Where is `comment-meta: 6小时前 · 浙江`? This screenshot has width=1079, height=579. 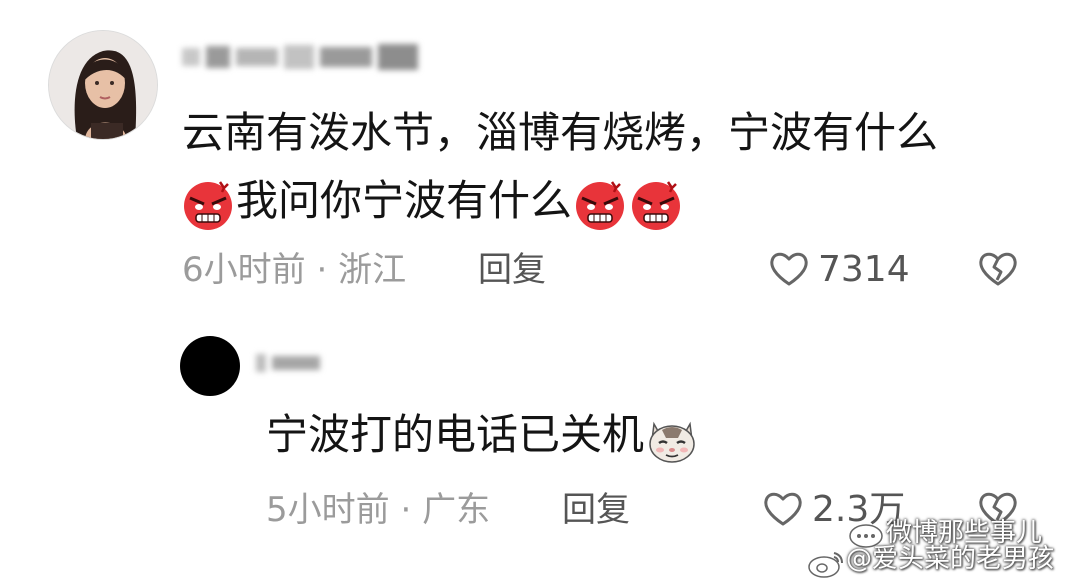
comment-meta: 6小时前 · 浙江 is located at coordinates (294, 270).